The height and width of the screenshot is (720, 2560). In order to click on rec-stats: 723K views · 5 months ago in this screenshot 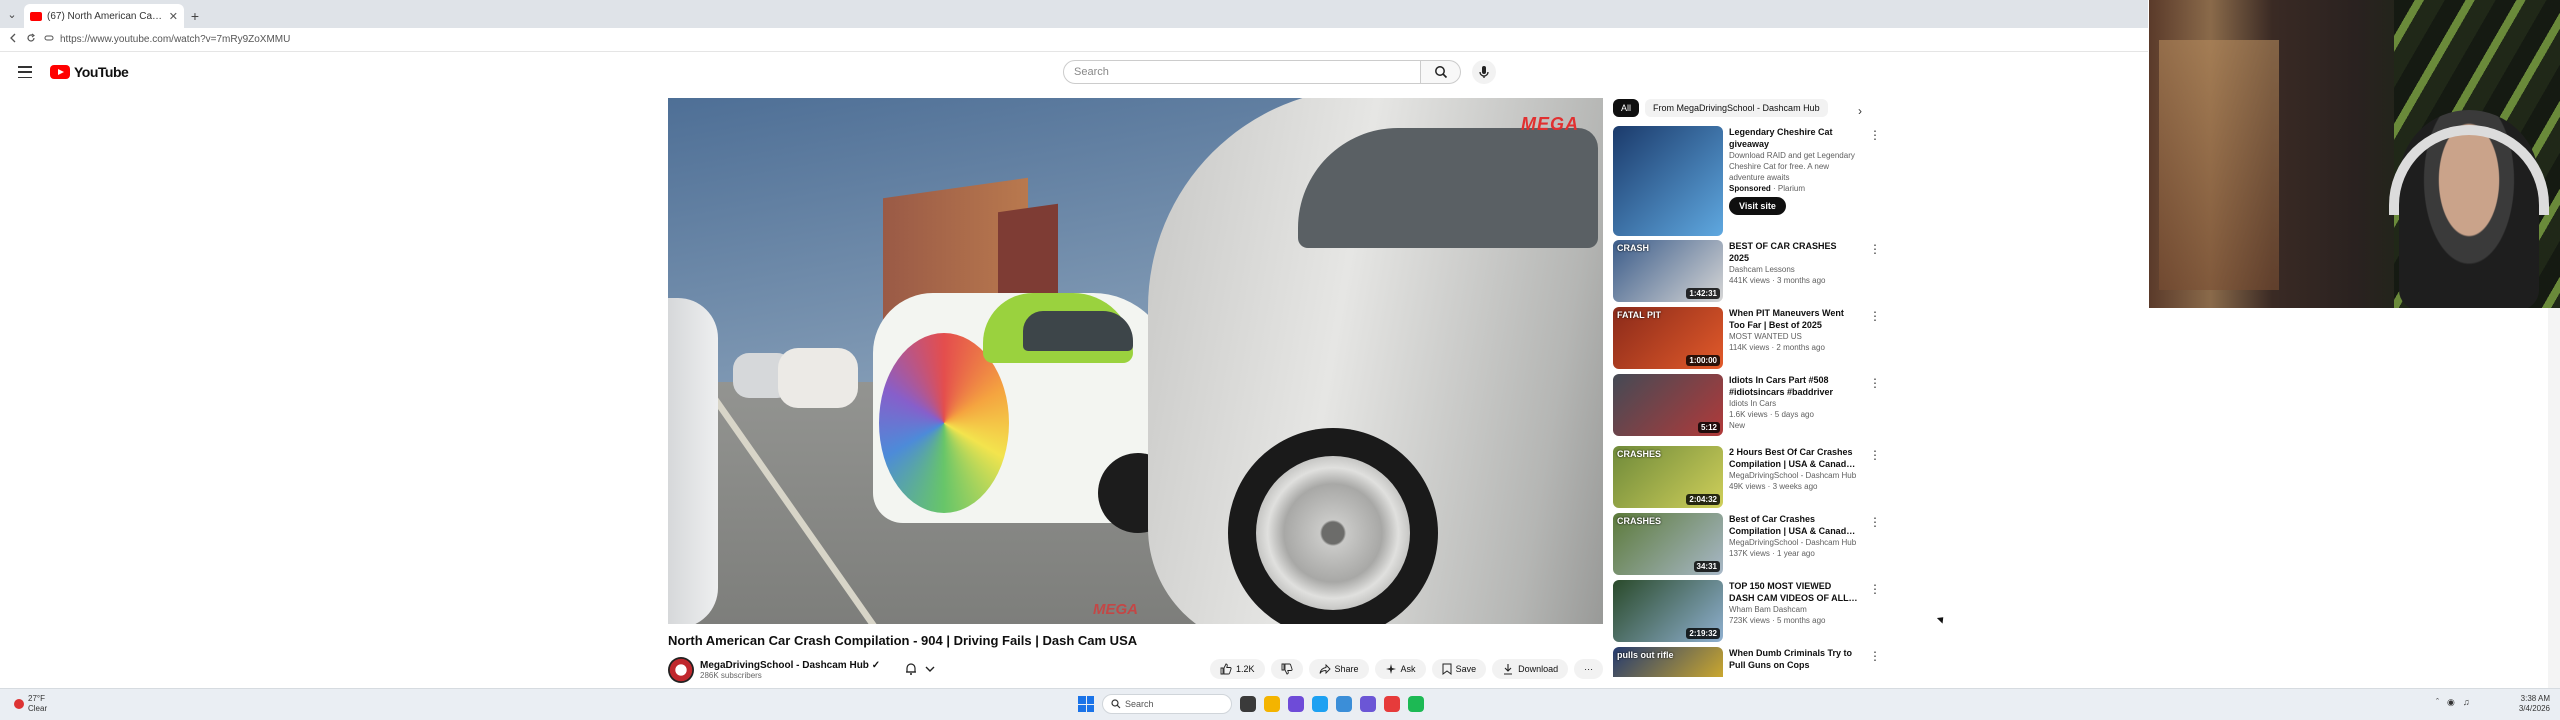, I will do `click(1777, 620)`.